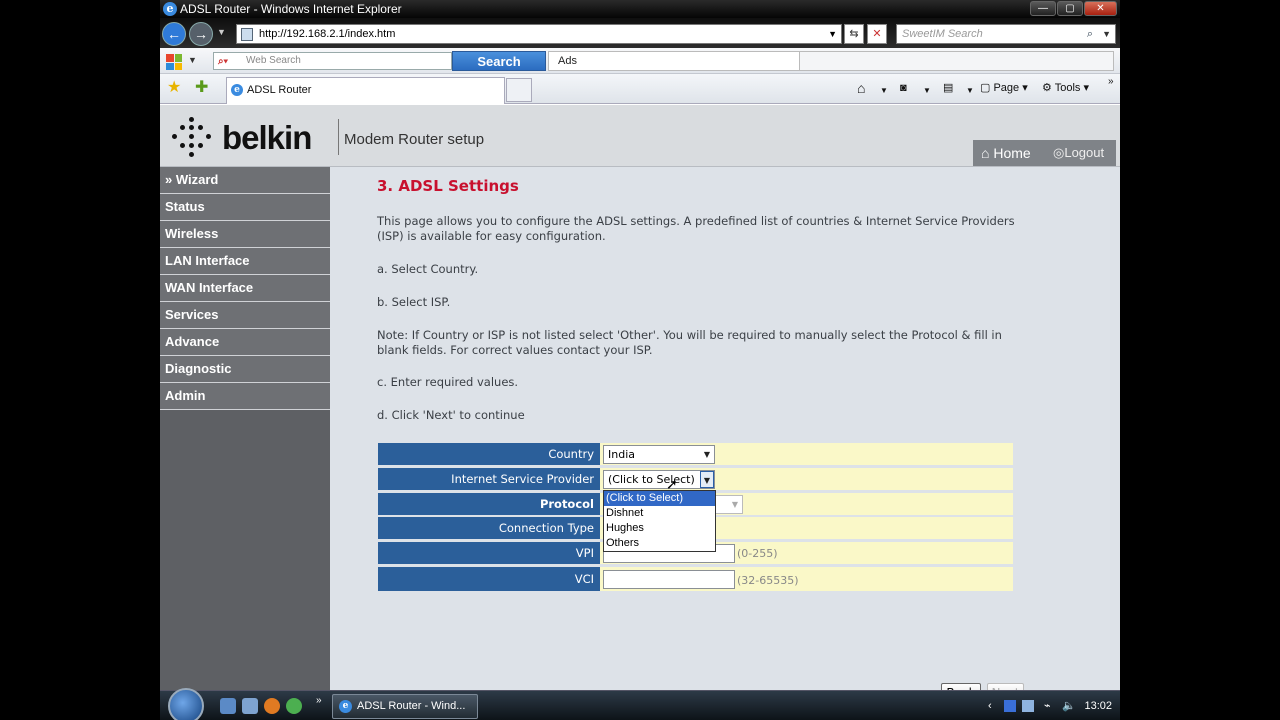 The width and height of the screenshot is (1280, 720). What do you see at coordinates (927, 91) in the screenshot?
I see `feeds-dropdown-icon: ▼` at bounding box center [927, 91].